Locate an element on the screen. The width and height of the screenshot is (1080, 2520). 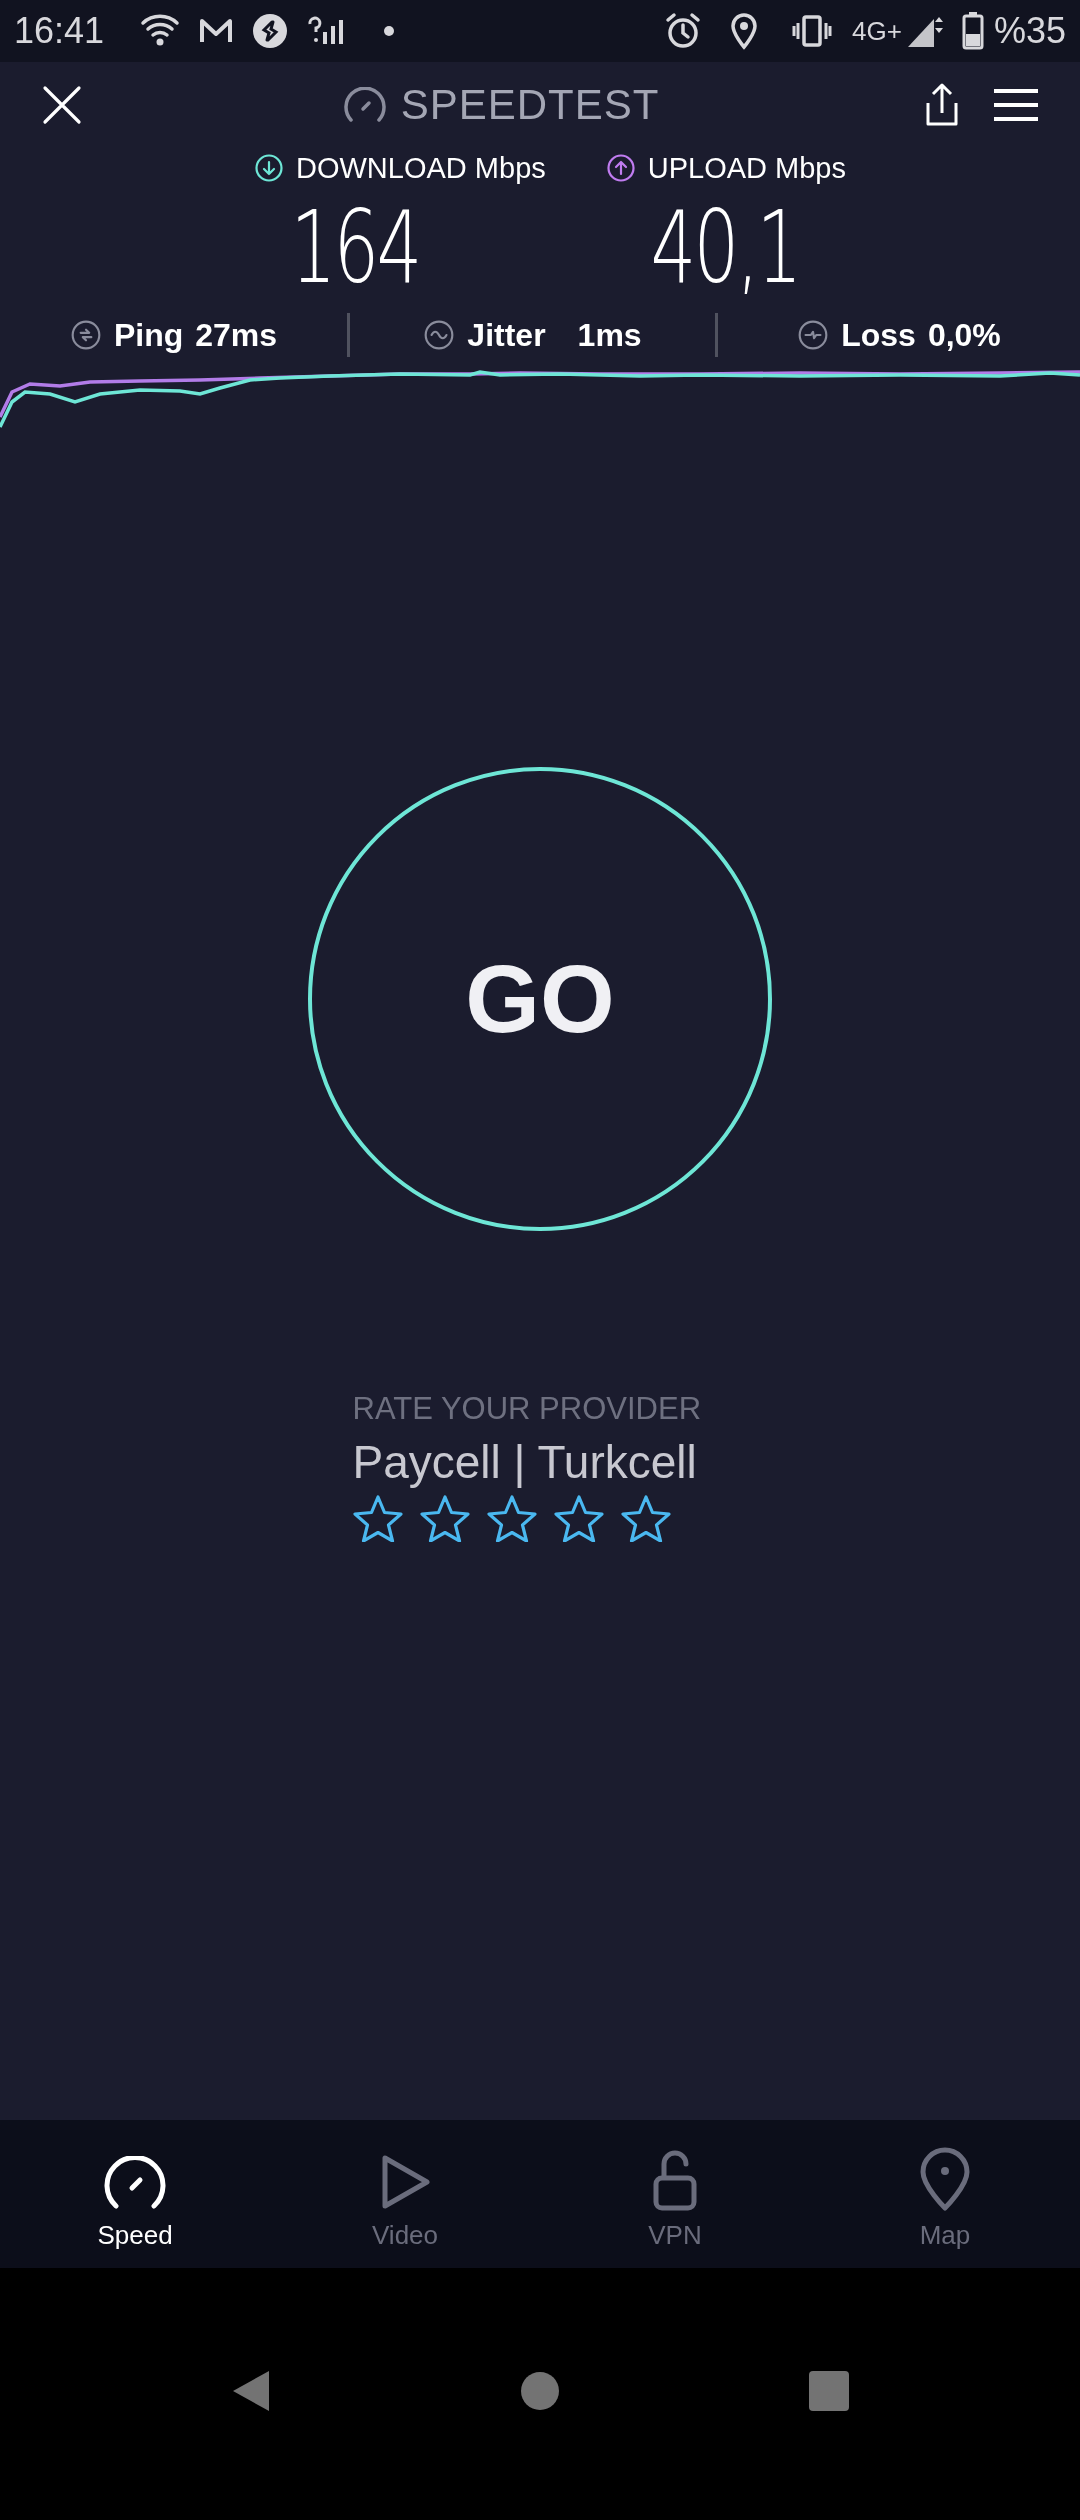
nav-tab: VPN is located at coordinates (675, 2194).